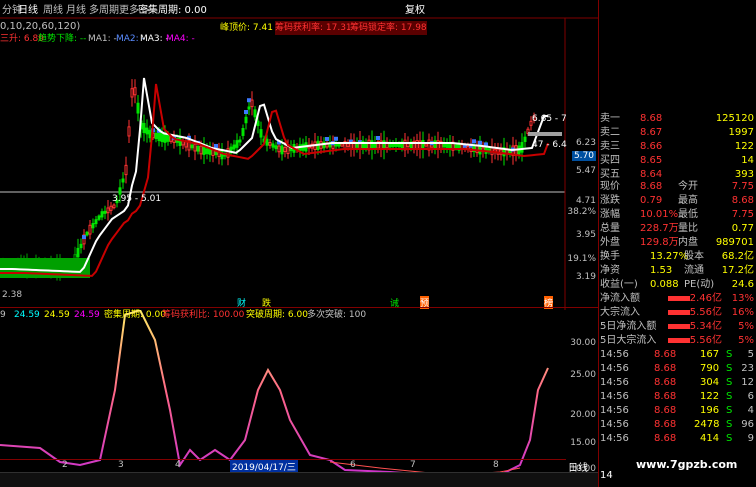 Image resolution: width=756 pixels, height=487 pixels. I want to click on book-level: 卖一 8.68 125120, so click(677, 119).